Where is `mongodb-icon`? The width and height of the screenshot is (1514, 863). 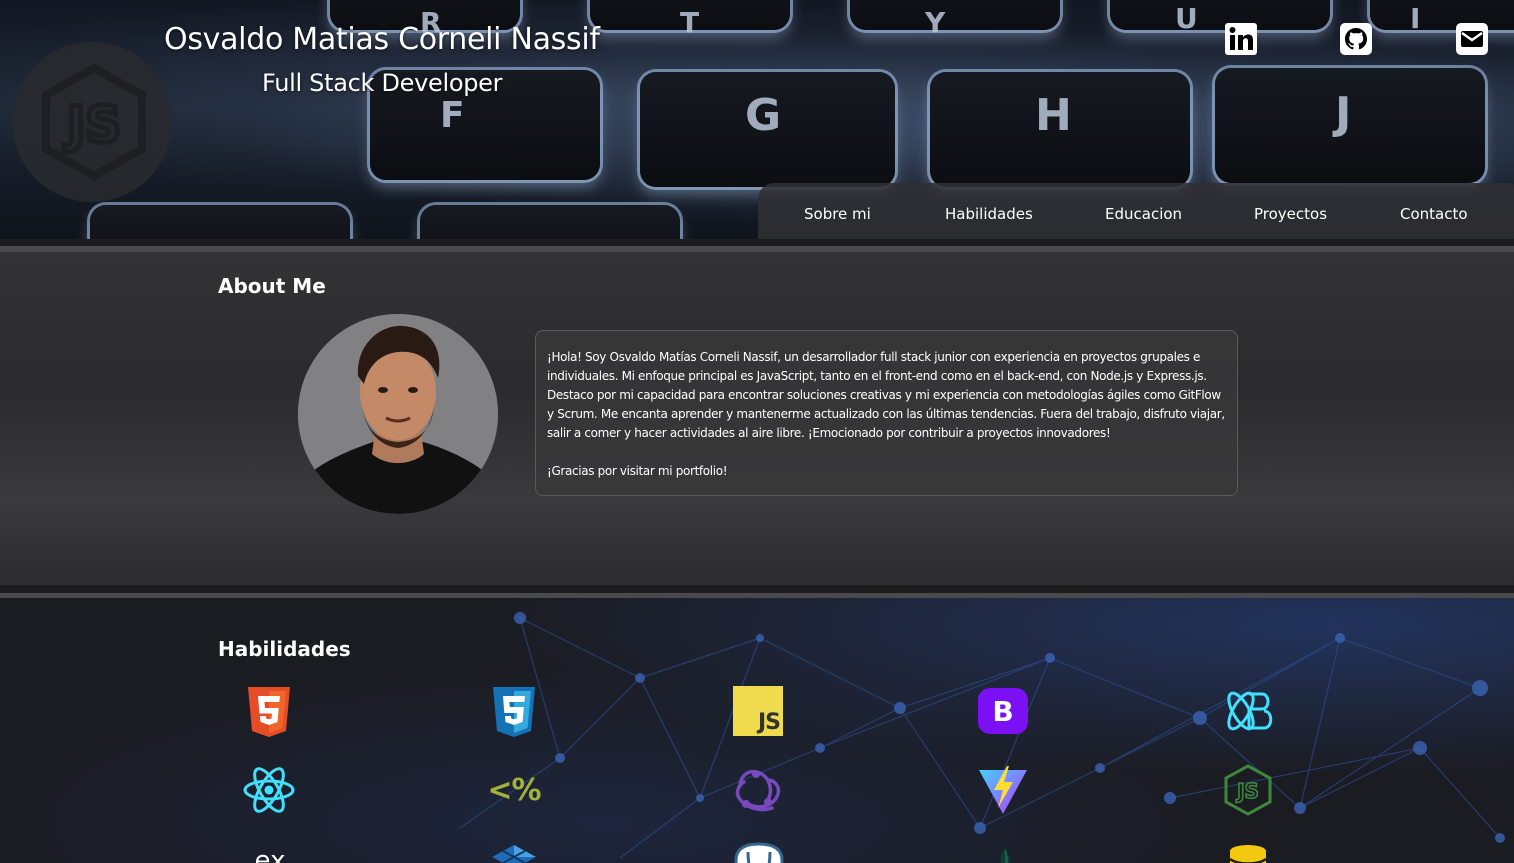 mongodb-icon is located at coordinates (1005, 854).